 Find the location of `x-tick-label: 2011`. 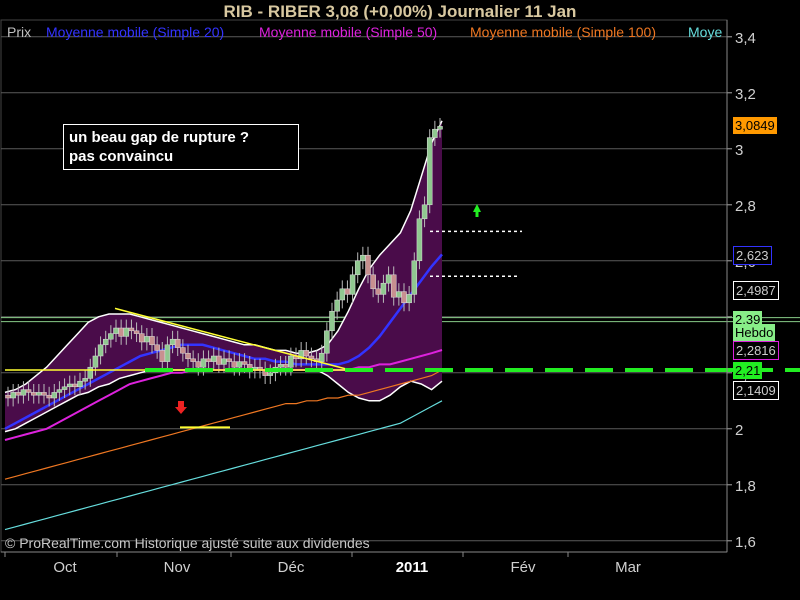

x-tick-label: 2011 is located at coordinates (412, 567).